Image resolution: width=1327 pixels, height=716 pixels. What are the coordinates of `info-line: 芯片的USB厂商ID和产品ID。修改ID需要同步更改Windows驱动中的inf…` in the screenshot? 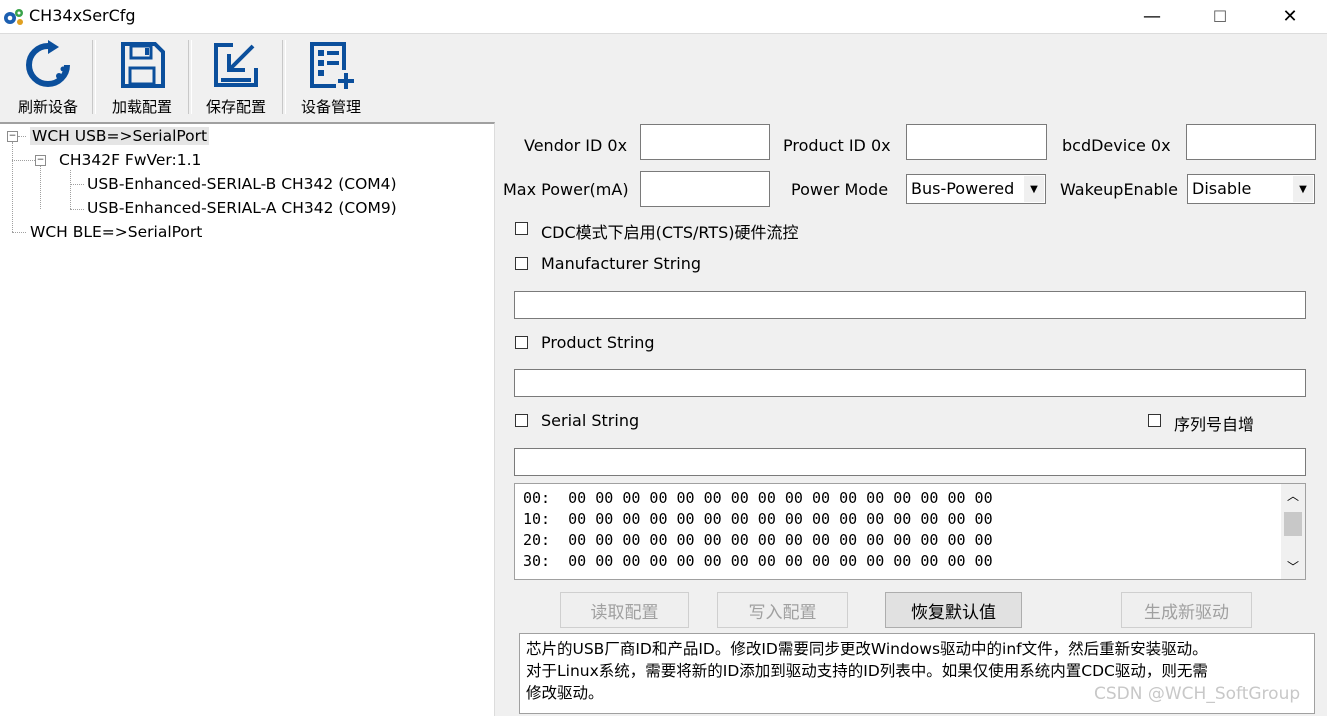 It's located at (867, 649).